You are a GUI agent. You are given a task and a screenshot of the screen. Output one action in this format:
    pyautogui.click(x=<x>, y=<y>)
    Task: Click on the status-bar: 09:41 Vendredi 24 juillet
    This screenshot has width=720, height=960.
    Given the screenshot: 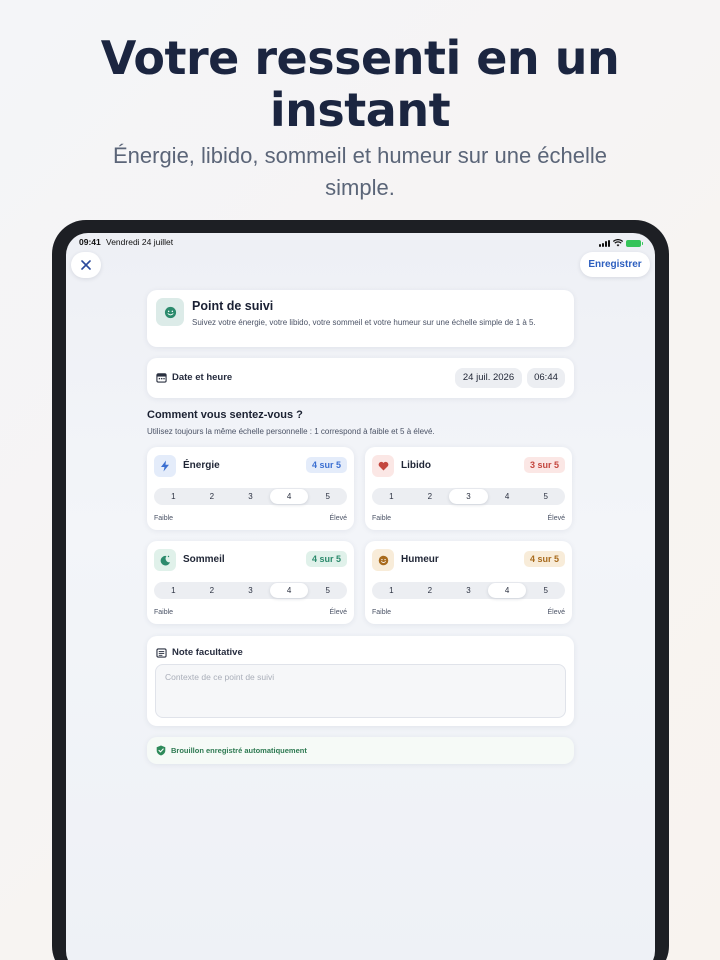 What is the action you would take?
    pyautogui.click(x=361, y=244)
    